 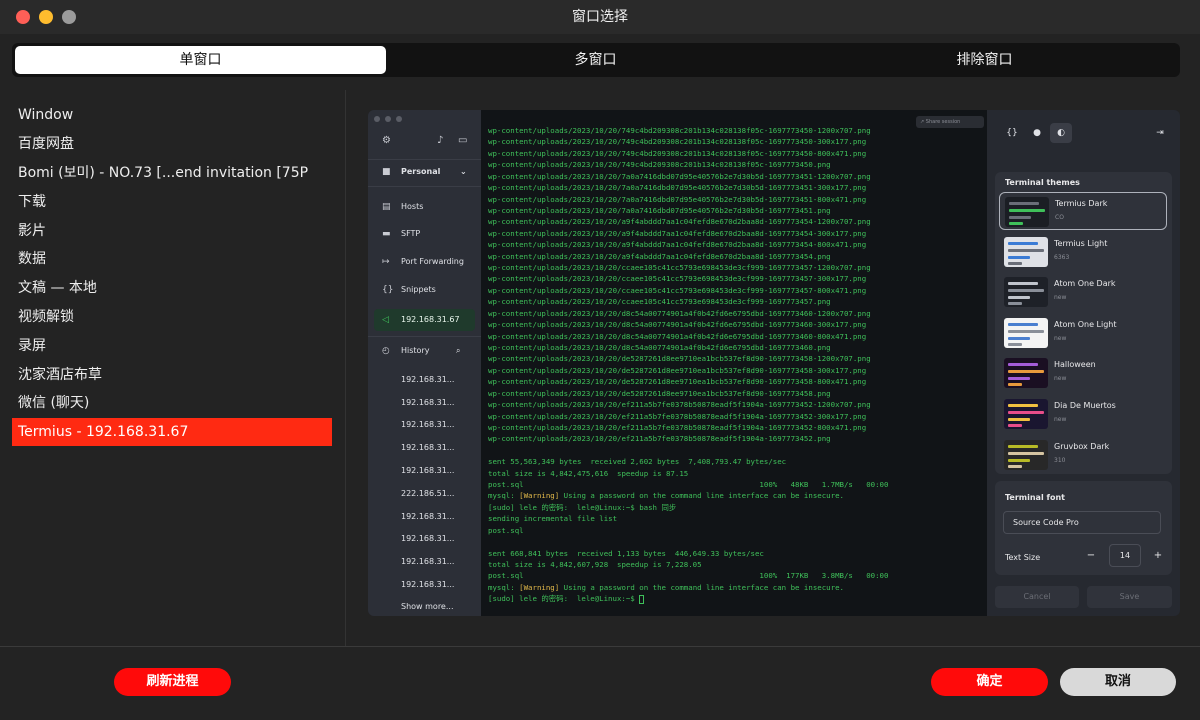 What do you see at coordinates (600, 646) in the screenshot?
I see `footer-divider` at bounding box center [600, 646].